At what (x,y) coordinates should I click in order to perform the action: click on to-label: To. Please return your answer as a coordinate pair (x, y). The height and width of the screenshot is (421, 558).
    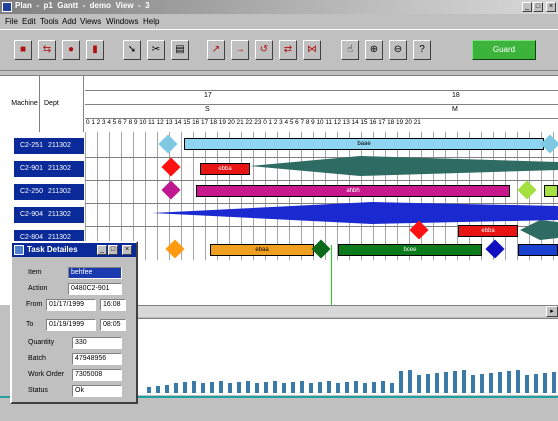
    Looking at the image, I should click on (30, 324).